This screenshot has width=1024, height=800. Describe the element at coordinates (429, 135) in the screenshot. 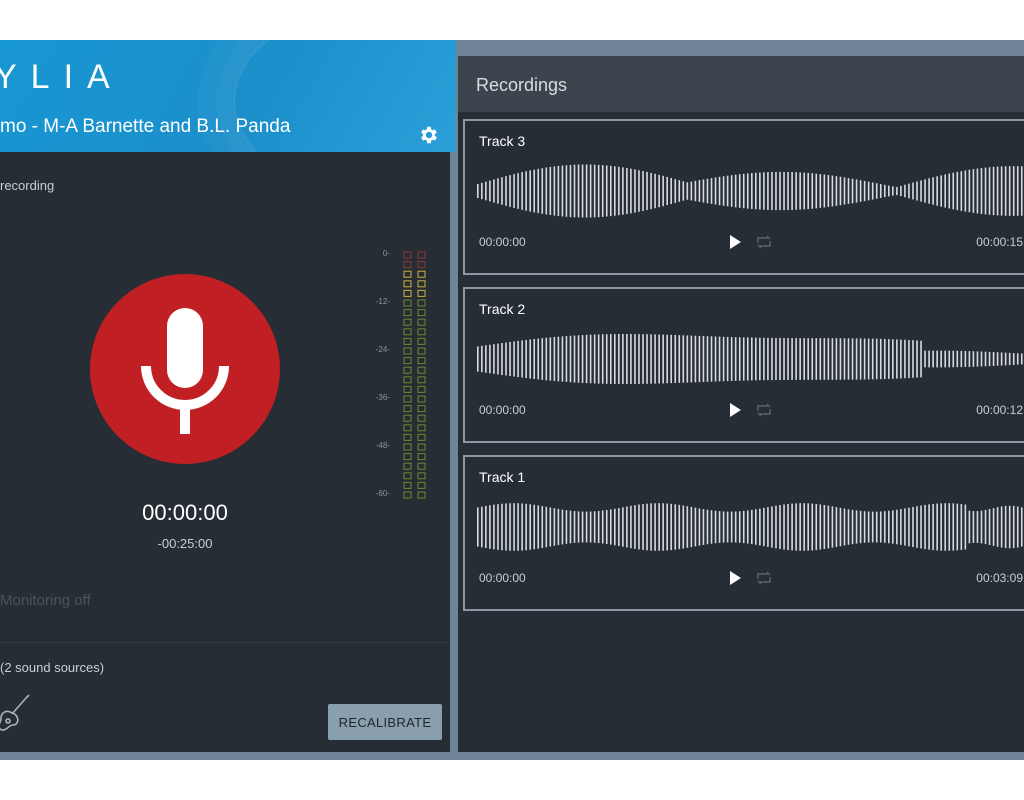

I see `gear-icon` at that location.